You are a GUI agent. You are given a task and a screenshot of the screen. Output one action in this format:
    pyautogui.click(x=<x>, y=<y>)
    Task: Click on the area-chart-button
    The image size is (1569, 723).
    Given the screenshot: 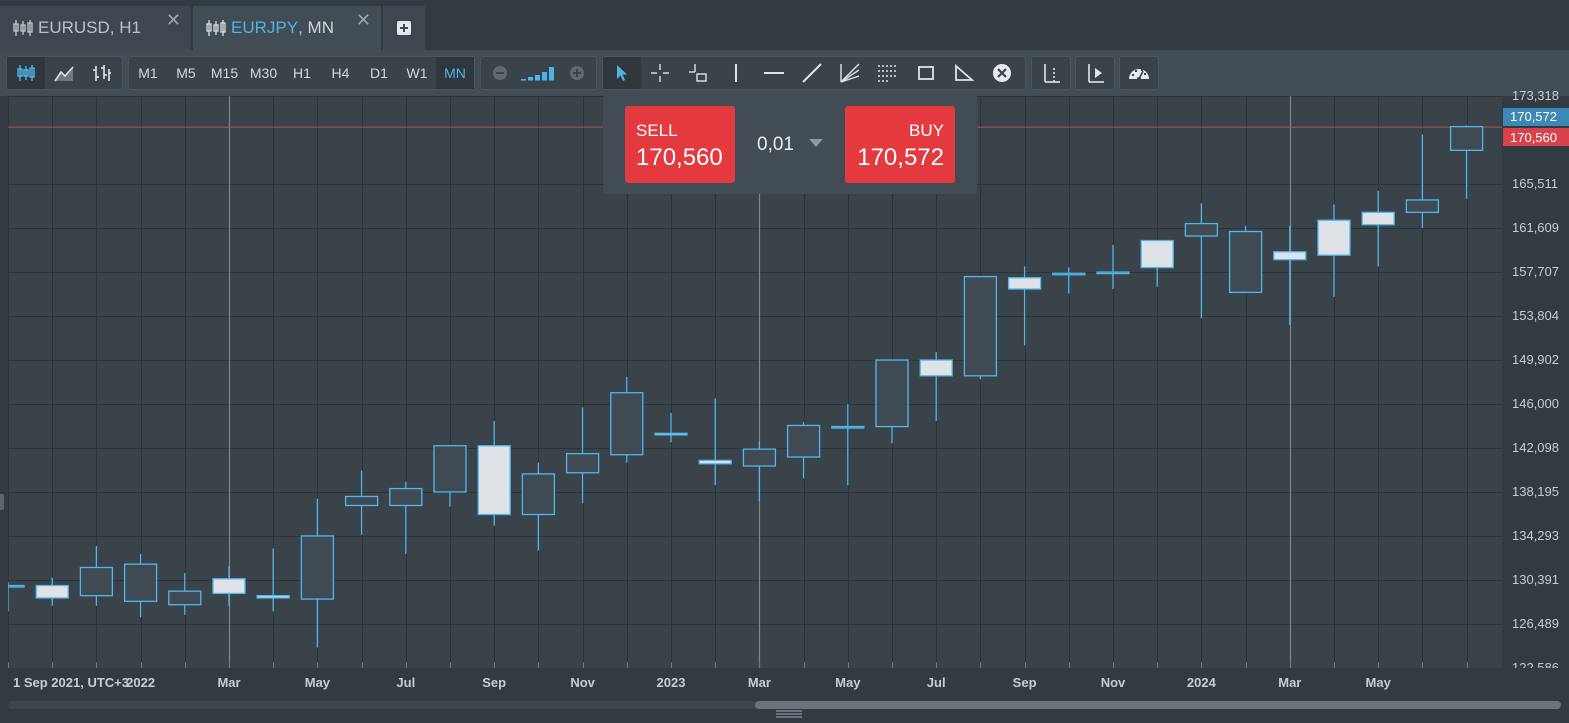 What is the action you would take?
    pyautogui.click(x=64, y=73)
    